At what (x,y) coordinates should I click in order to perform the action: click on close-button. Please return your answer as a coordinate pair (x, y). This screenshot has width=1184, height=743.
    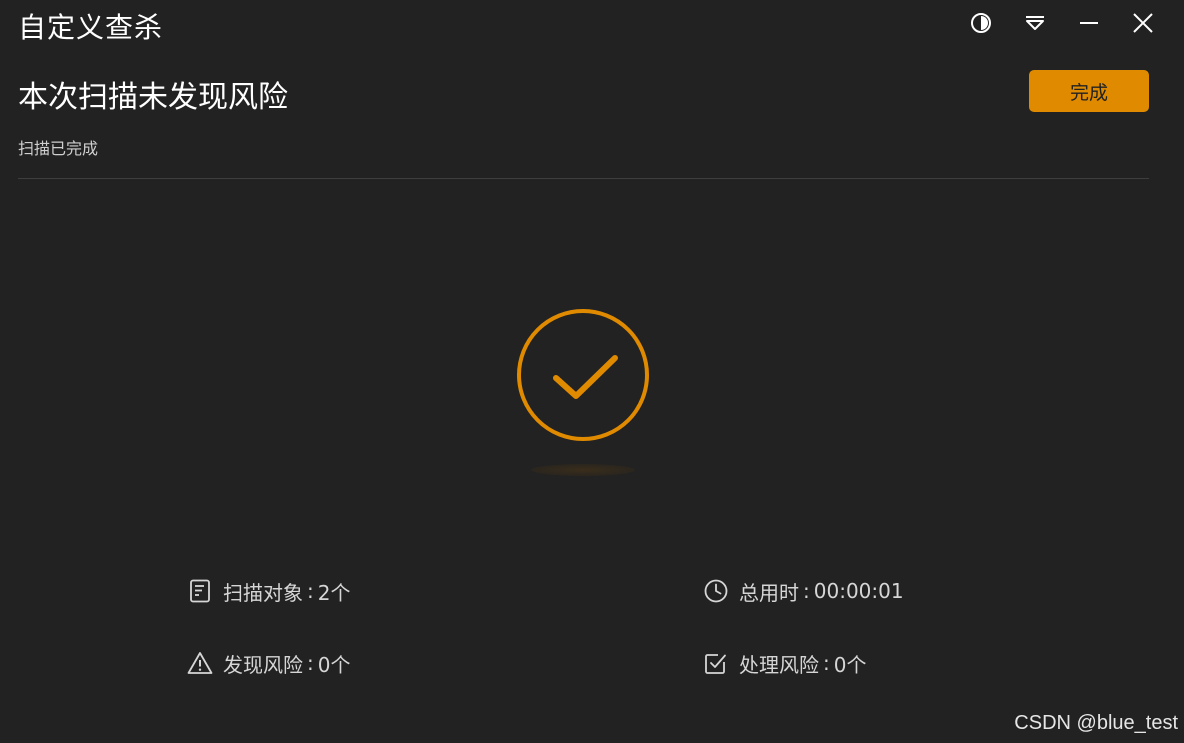
    Looking at the image, I should click on (1143, 23).